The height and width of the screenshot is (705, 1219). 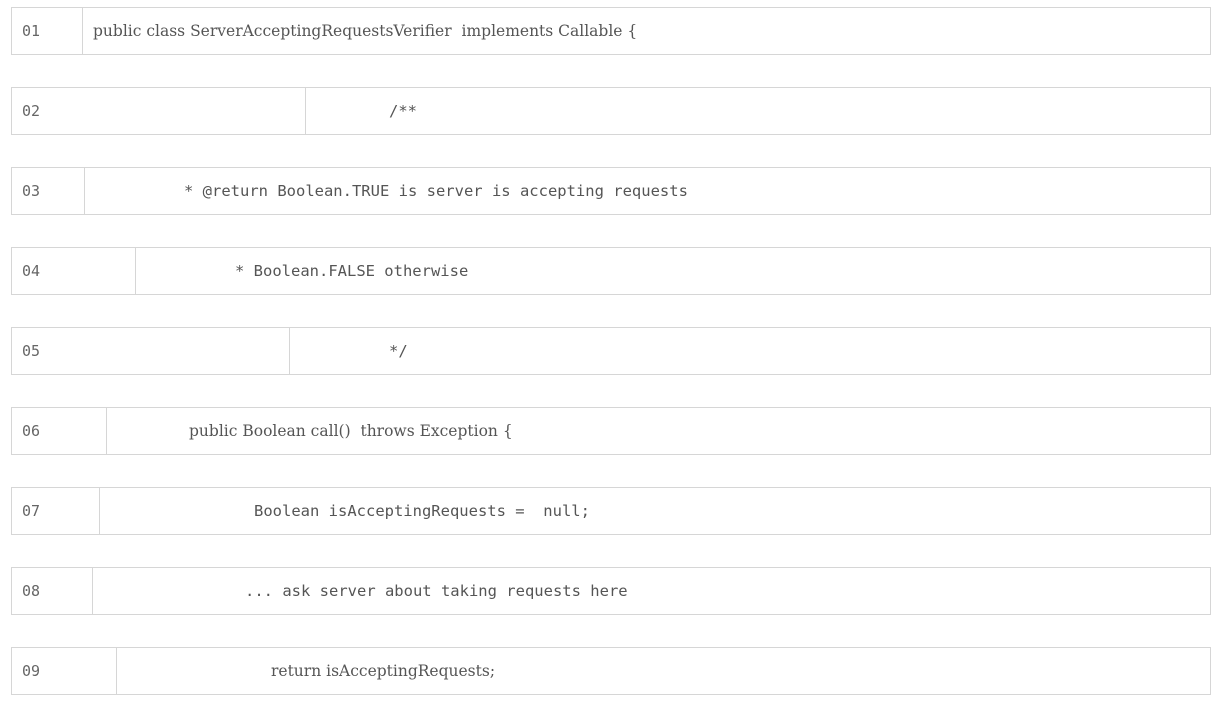 I want to click on code-line: 05 */, so click(x=611, y=351).